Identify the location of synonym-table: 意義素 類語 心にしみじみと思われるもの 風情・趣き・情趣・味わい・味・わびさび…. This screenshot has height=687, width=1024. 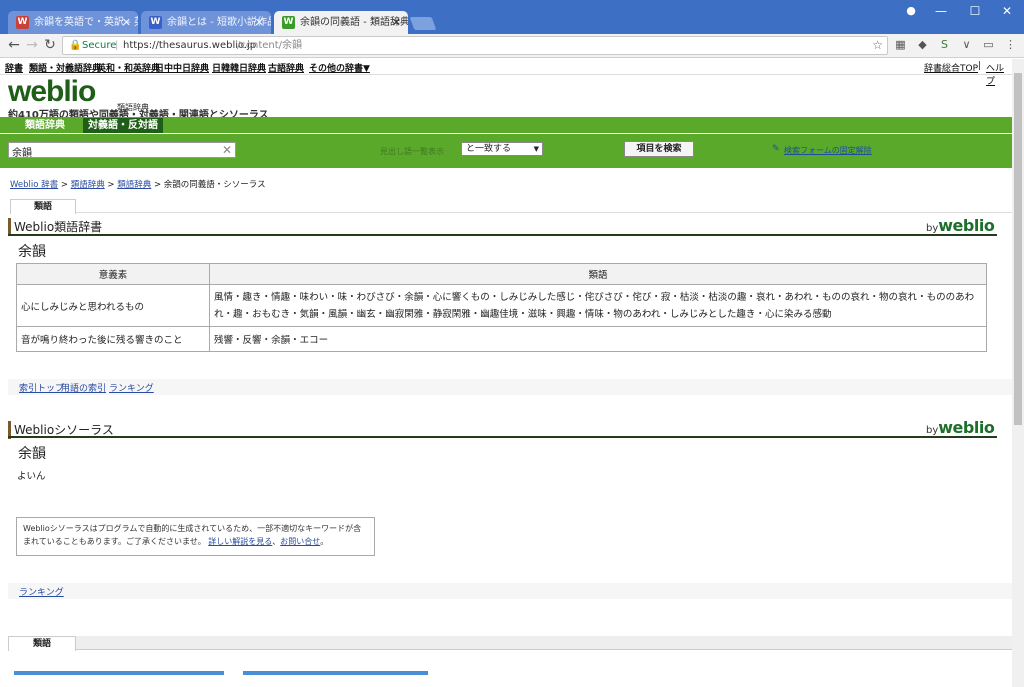
(501, 307).